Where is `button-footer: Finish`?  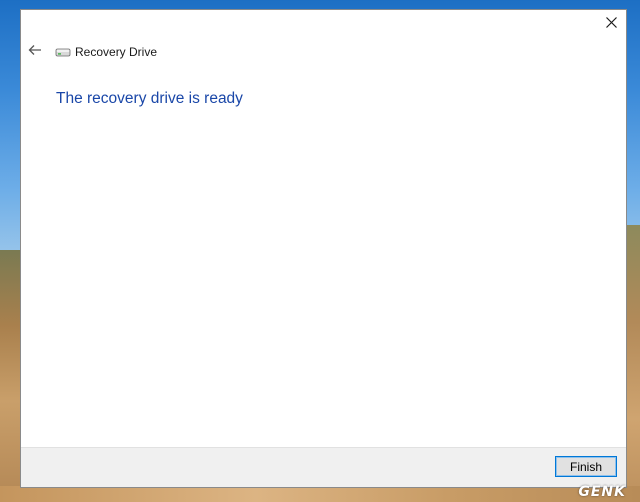
button-footer: Finish is located at coordinates (323, 467).